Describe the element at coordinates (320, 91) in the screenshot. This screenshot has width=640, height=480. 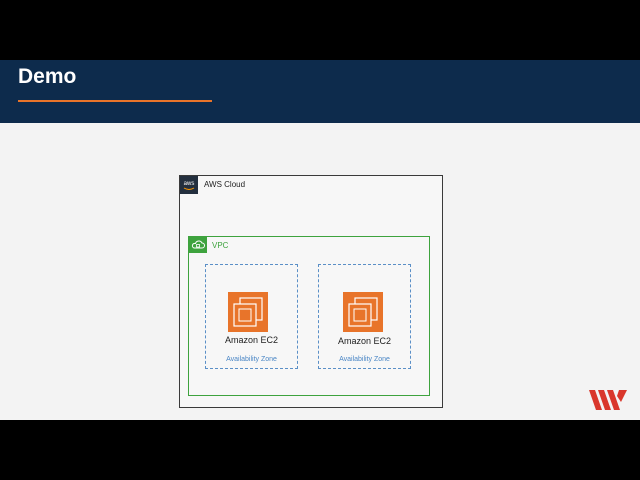
I see `slide-header: Demo` at that location.